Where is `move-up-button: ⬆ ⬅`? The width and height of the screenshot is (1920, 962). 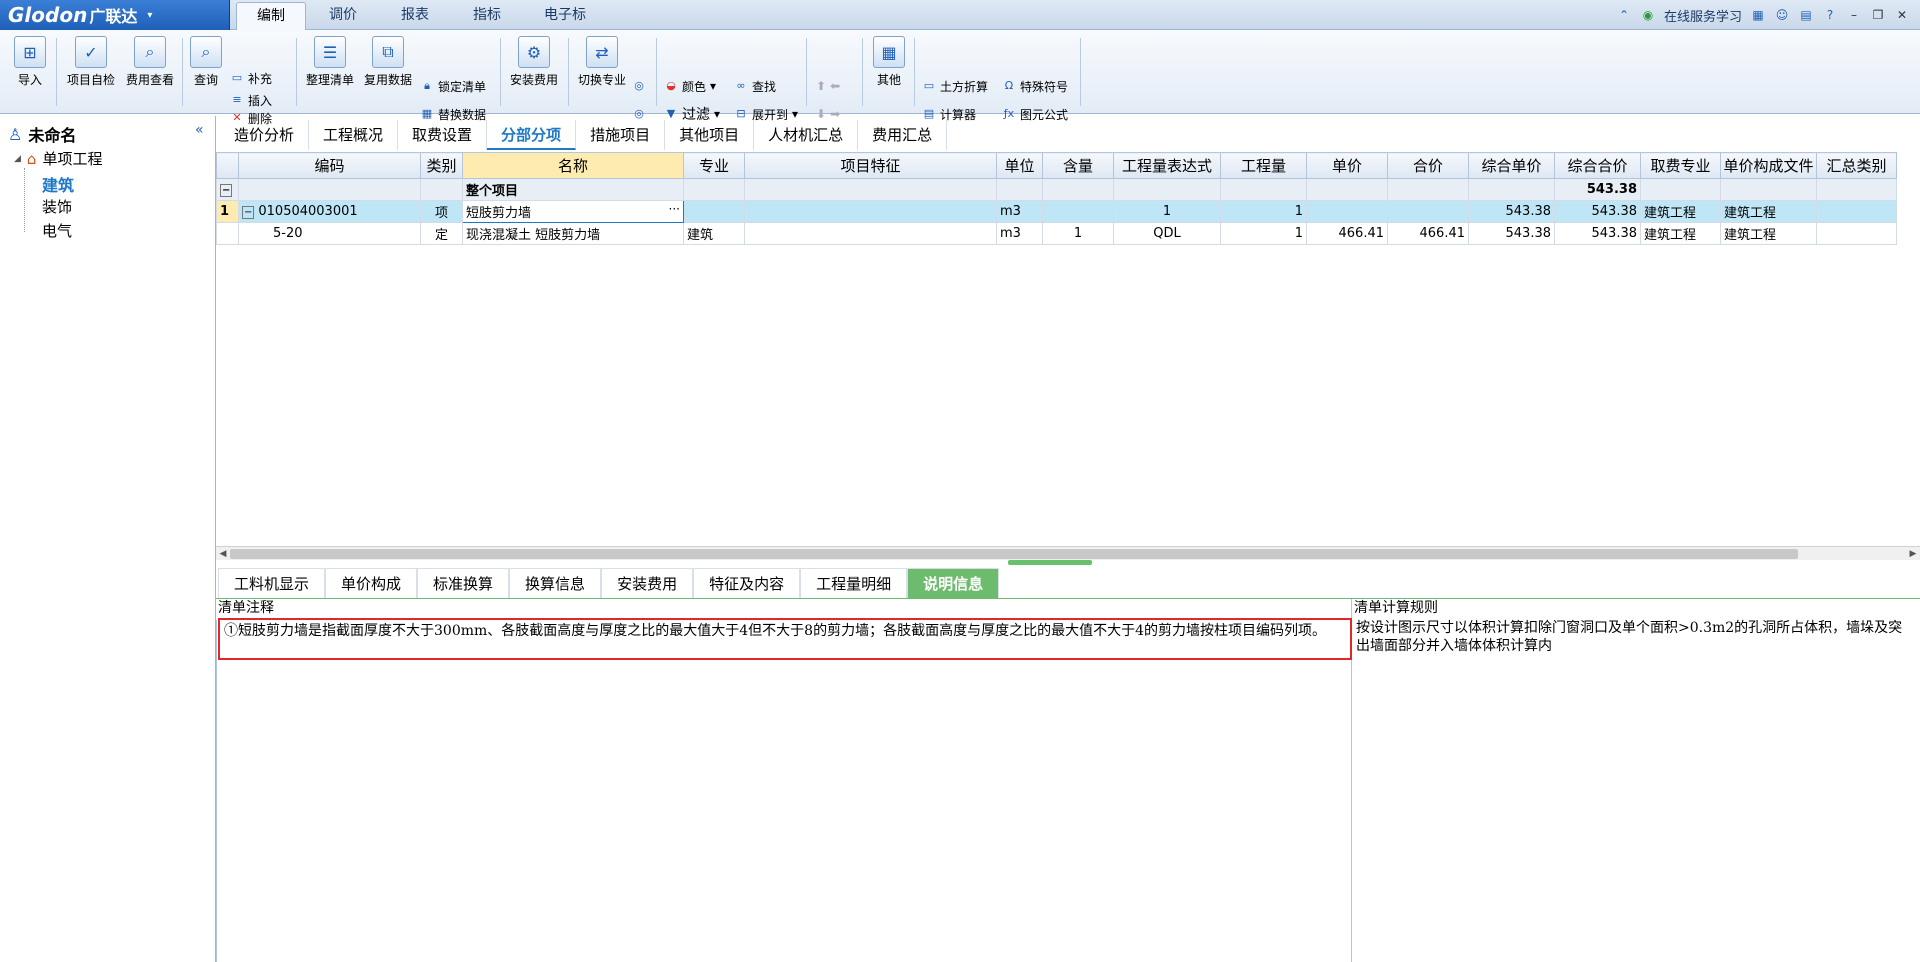 move-up-button: ⬆ ⬅ is located at coordinates (828, 86).